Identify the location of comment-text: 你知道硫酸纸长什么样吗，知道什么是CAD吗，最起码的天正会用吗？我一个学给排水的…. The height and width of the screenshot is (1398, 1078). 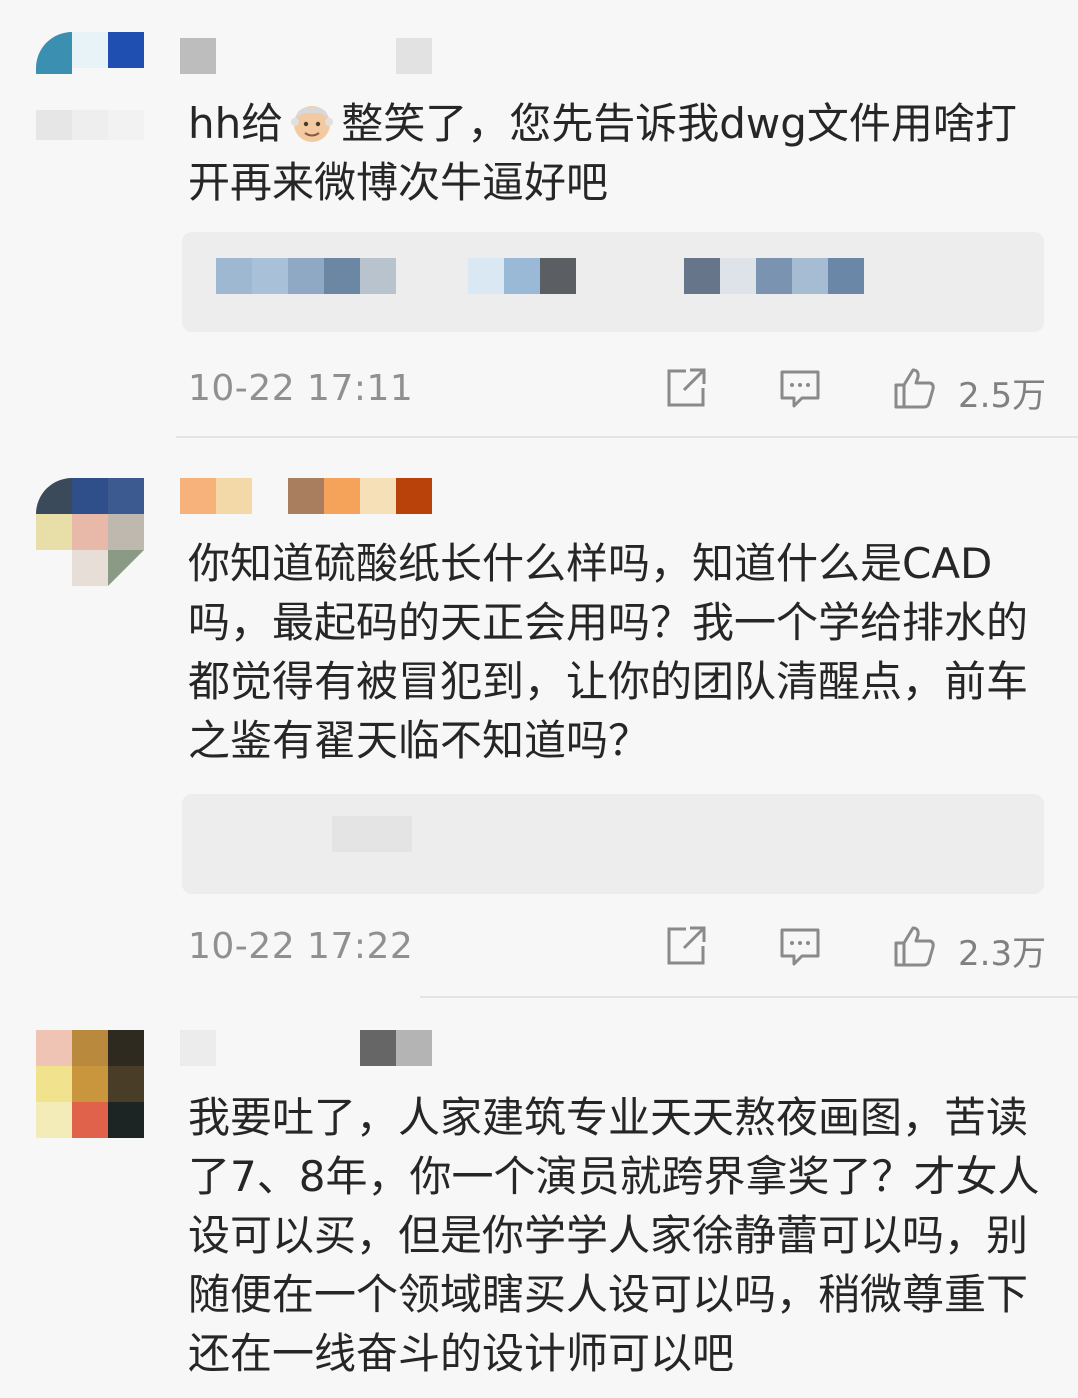
(608, 652).